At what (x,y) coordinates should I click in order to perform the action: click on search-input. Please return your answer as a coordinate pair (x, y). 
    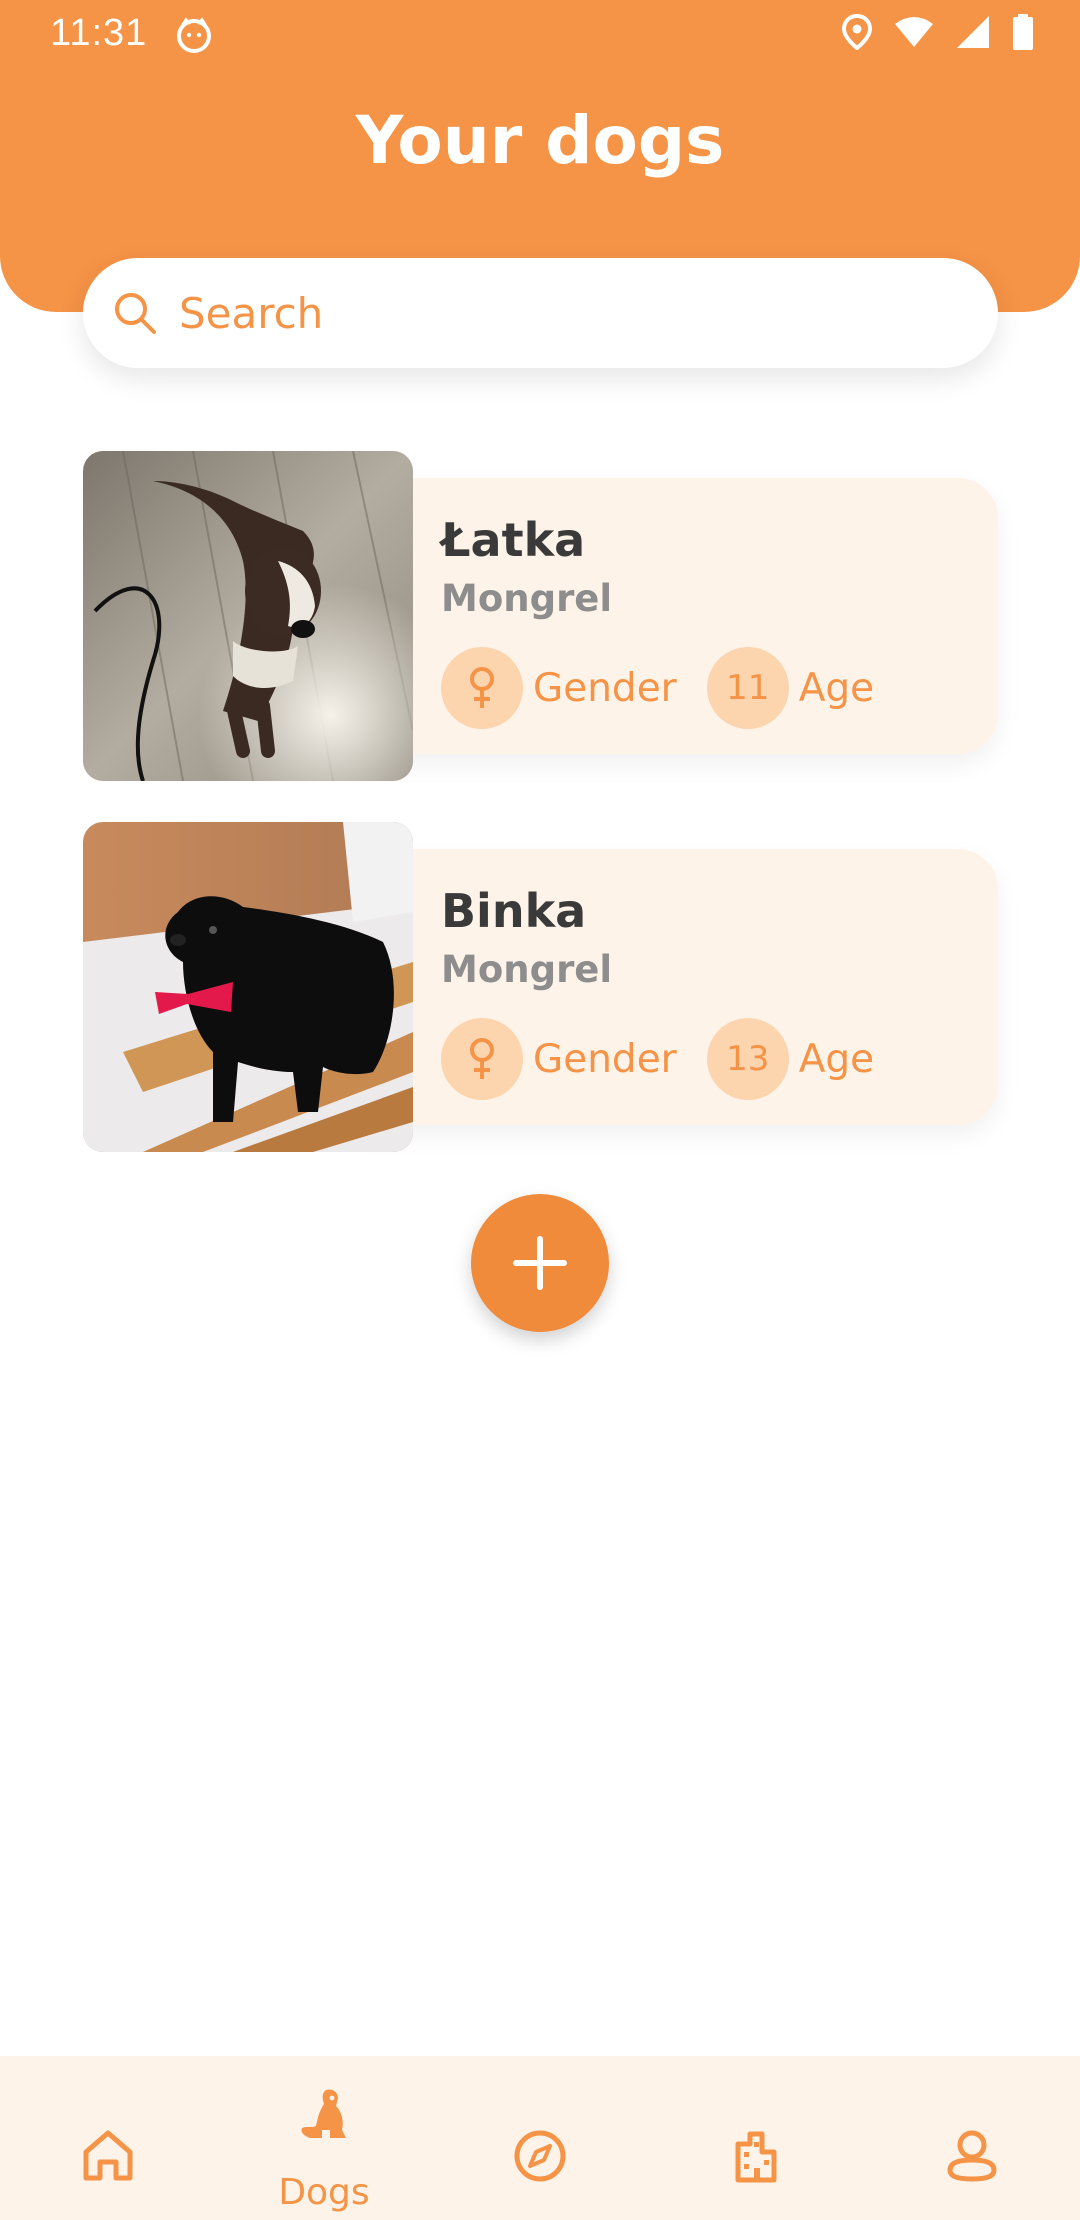
    Looking at the image, I should click on (569, 313).